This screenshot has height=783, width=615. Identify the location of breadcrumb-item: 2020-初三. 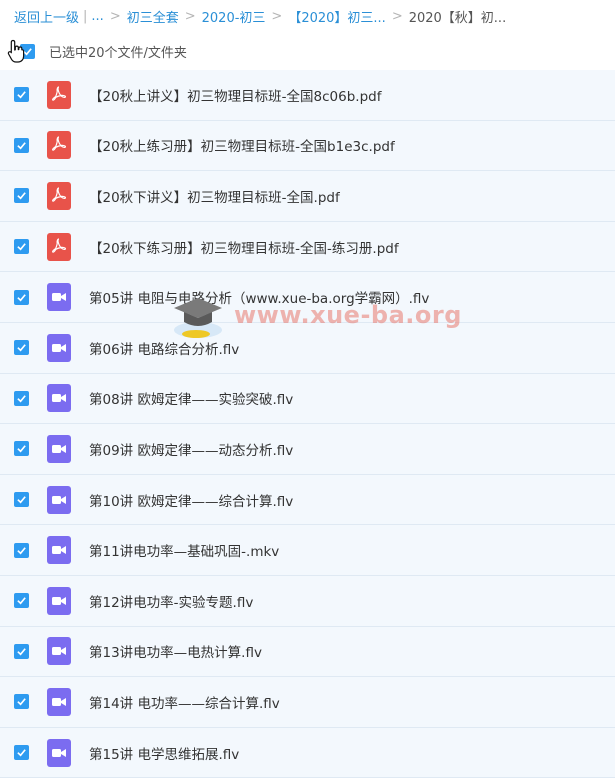
(234, 16).